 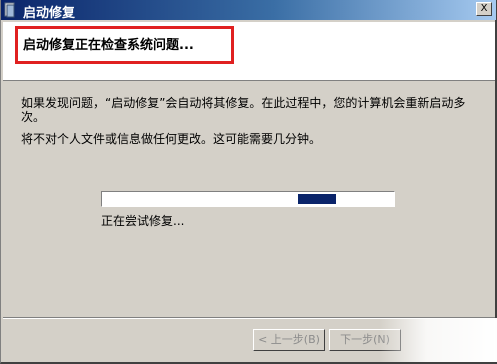 What do you see at coordinates (243, 110) in the screenshot?
I see `description-text: 如果发现问题，“启动修复”会自动将其修复。在此过程中，您的计算机会重新启动多次。` at bounding box center [243, 110].